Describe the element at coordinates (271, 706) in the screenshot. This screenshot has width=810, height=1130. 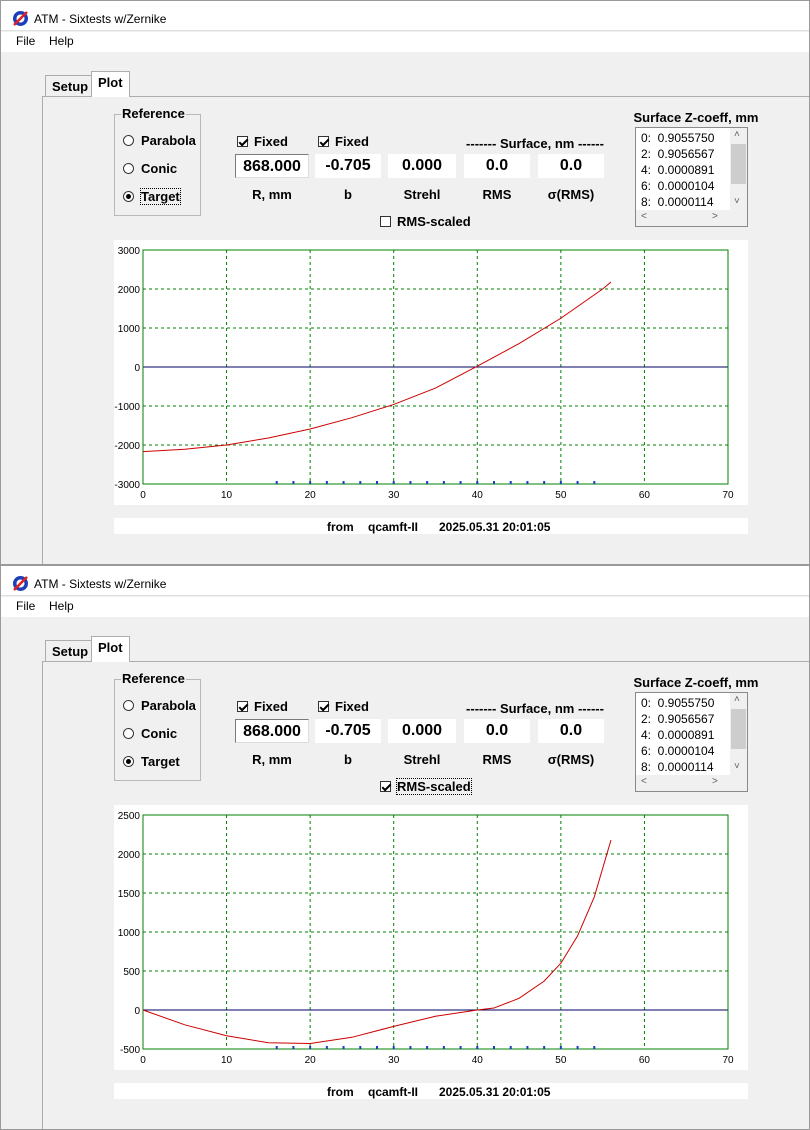
I see `fixed-r-label: Fixed` at that location.